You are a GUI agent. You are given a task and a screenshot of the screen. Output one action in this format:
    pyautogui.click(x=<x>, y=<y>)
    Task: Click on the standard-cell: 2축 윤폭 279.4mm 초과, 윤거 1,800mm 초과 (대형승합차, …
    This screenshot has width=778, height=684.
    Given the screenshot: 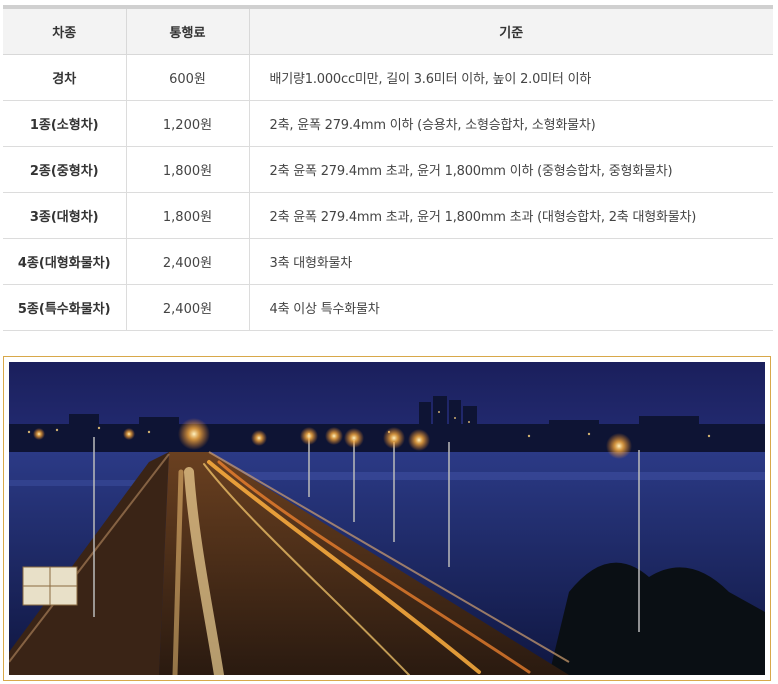 What is the action you would take?
    pyautogui.click(x=511, y=215)
    